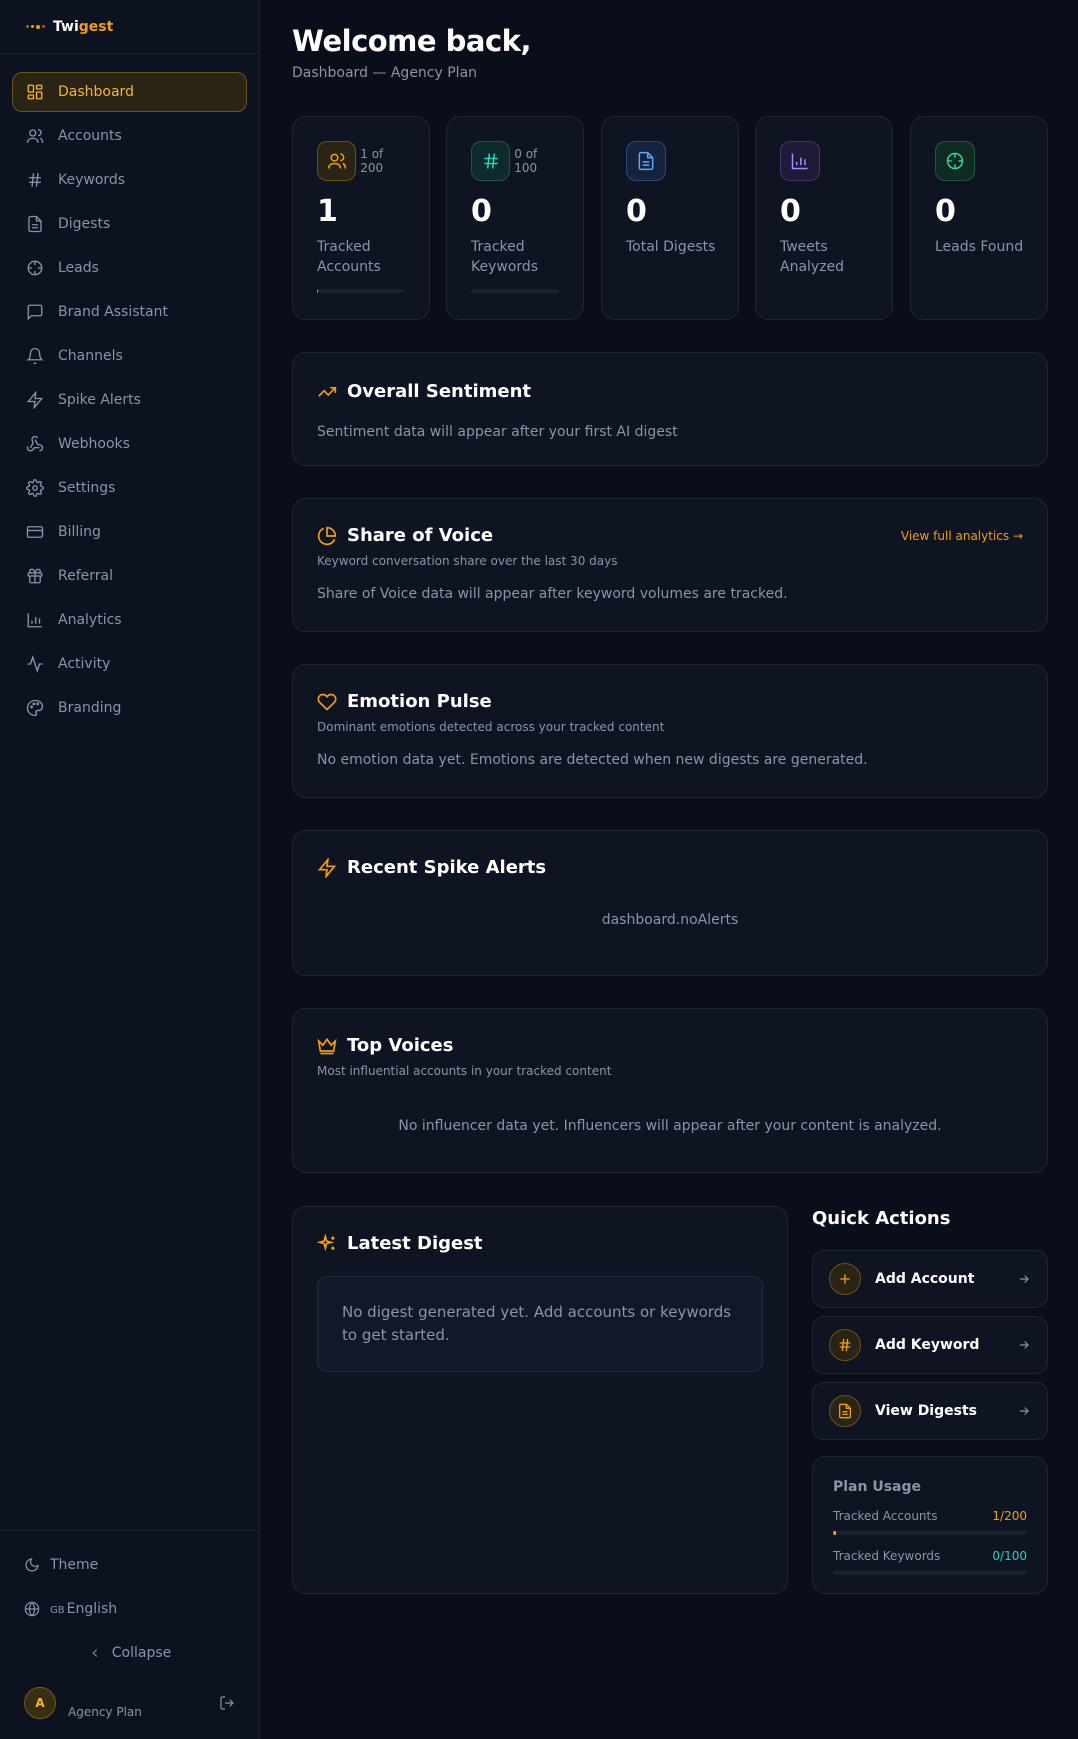 The height and width of the screenshot is (1739, 1078). What do you see at coordinates (35, 312) in the screenshot?
I see `chat-icon` at bounding box center [35, 312].